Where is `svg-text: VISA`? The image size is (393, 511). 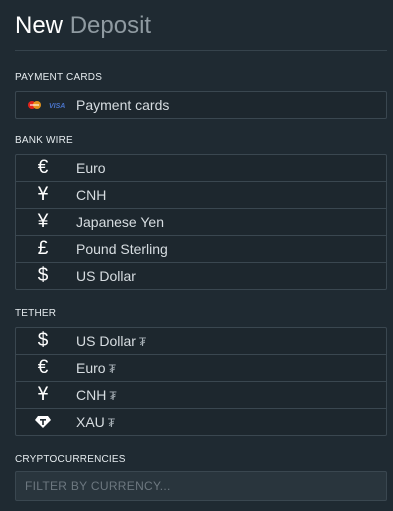
svg-text: VISA is located at coordinates (57, 106).